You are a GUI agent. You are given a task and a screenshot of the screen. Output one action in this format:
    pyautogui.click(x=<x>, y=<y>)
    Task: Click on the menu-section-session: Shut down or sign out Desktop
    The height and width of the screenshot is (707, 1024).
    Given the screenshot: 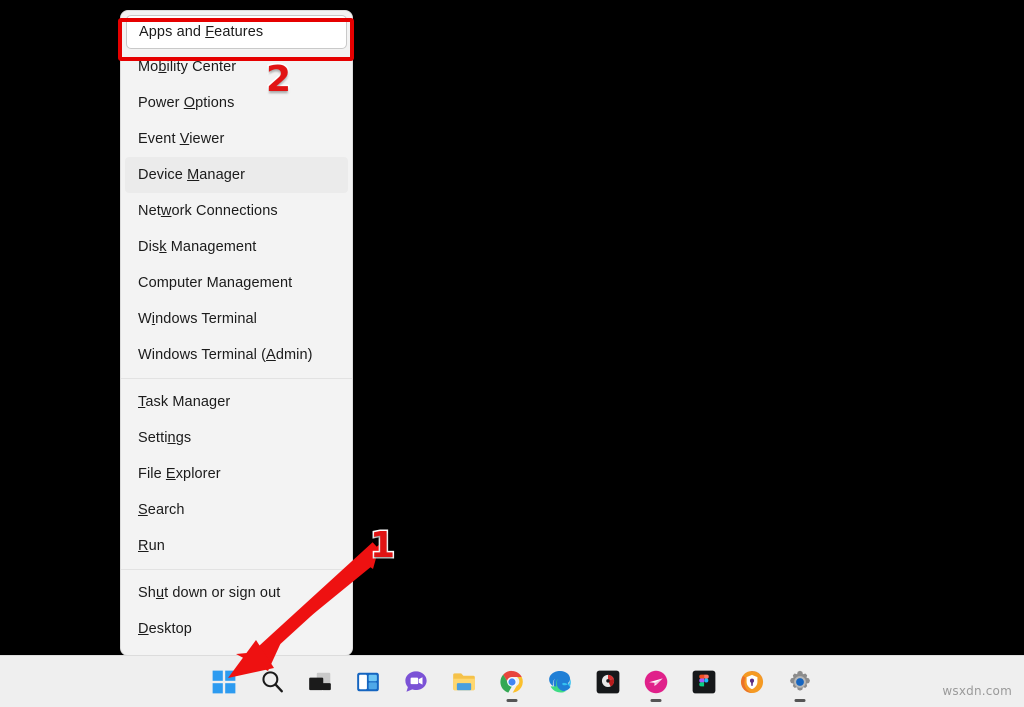 What is the action you would take?
    pyautogui.click(x=236, y=611)
    